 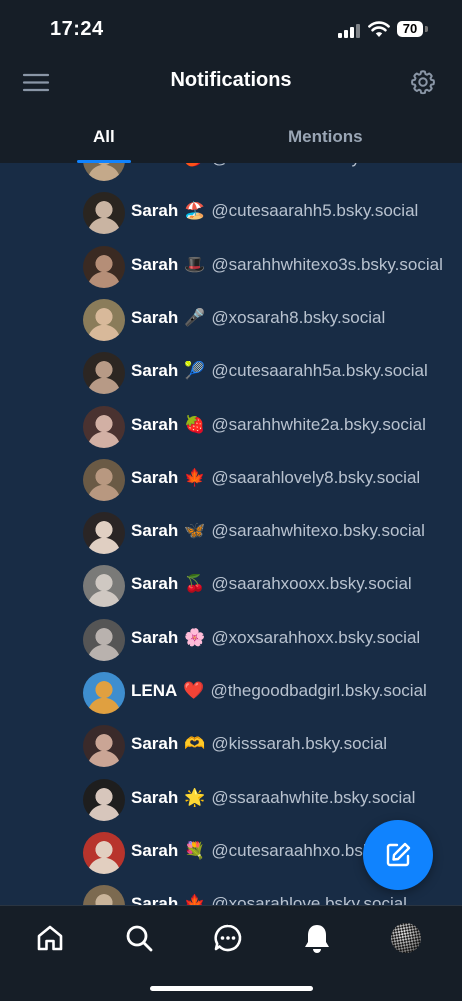 I want to click on home-icon, so click(x=50, y=938).